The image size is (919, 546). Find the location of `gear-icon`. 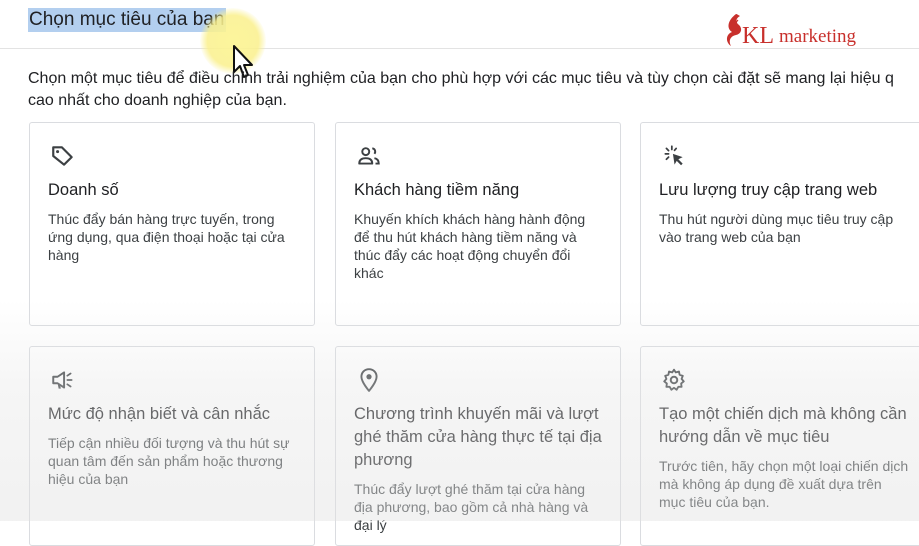

gear-icon is located at coordinates (674, 380).